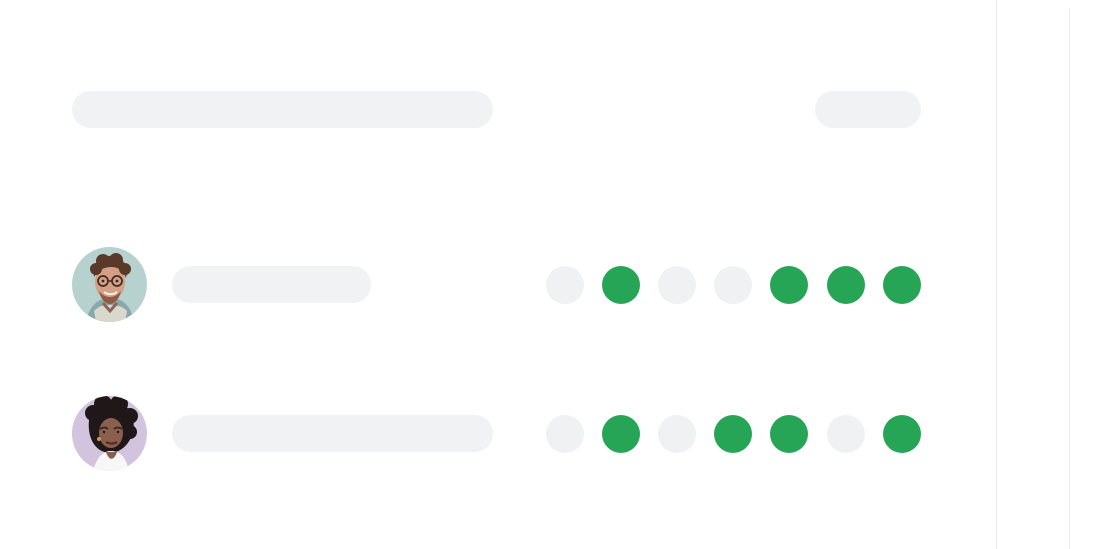  Describe the element at coordinates (1069, 278) in the screenshot. I see `scrollbar-track-line` at that location.